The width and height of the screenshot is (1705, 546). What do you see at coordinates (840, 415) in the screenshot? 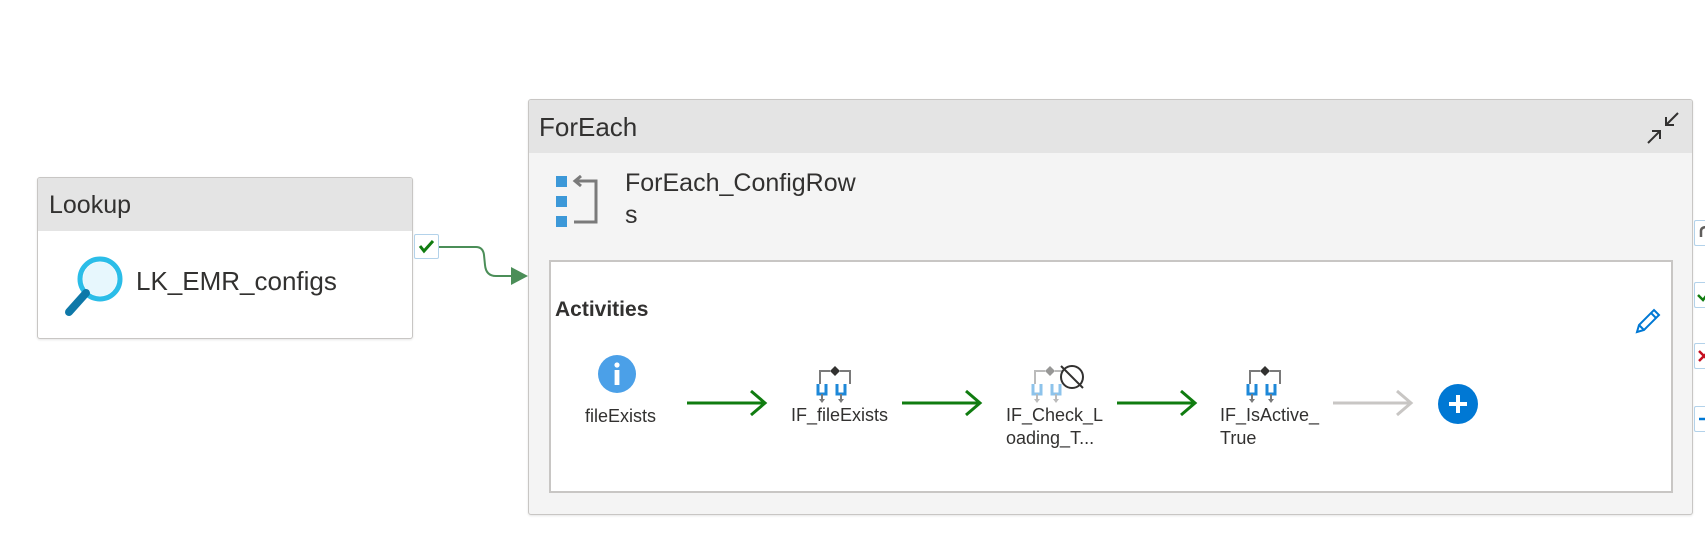
I see `activity-label-line-1: IF_fileExists` at bounding box center [840, 415].